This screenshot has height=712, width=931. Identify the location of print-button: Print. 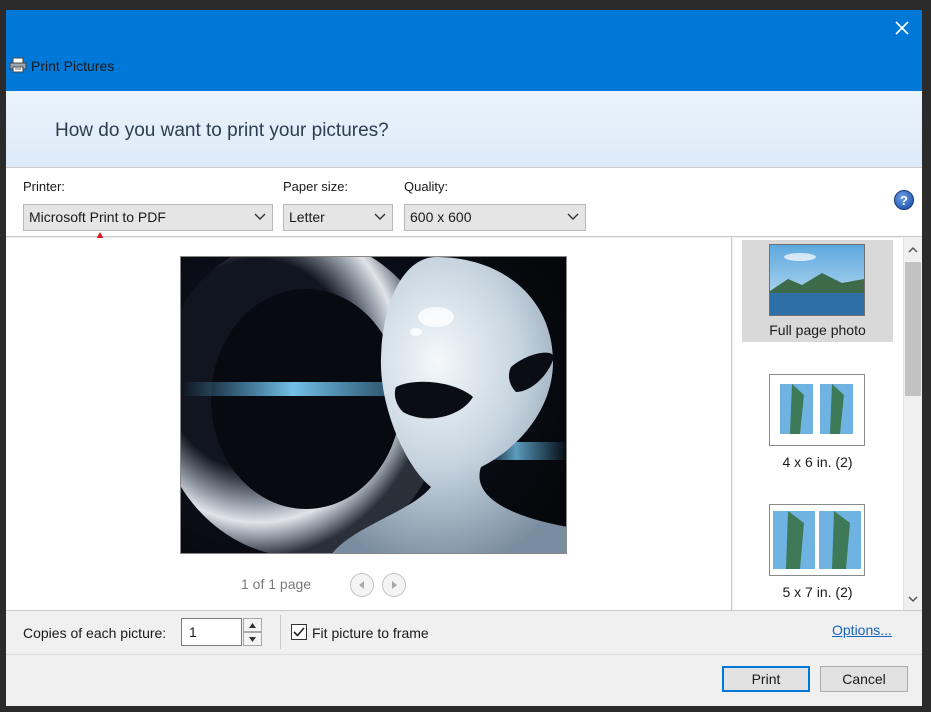
(766, 679).